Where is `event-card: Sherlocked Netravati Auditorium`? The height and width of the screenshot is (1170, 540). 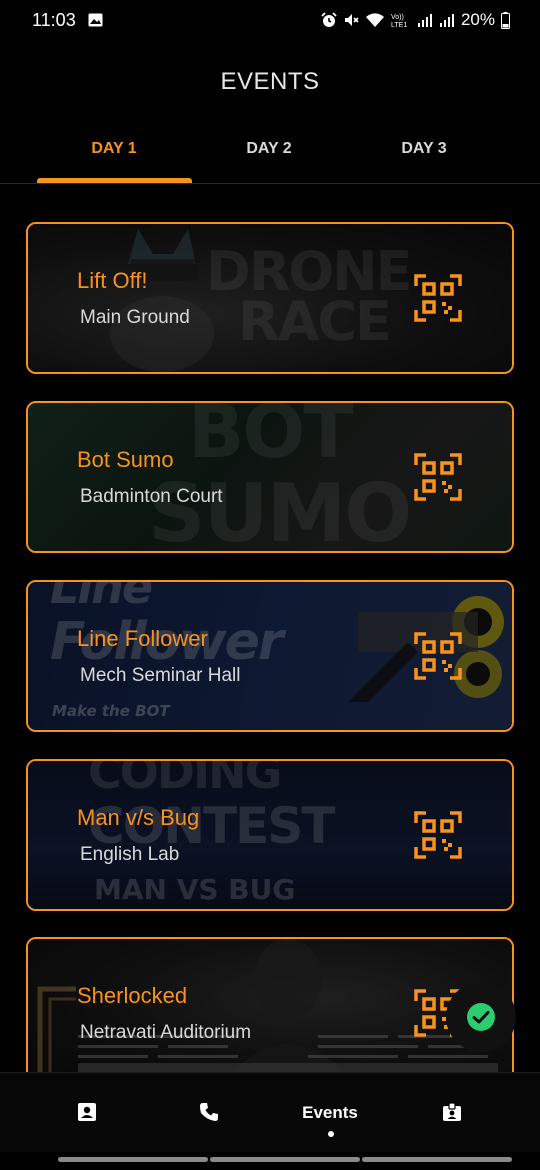 event-card: Sherlocked Netravati Auditorium is located at coordinates (270, 1004).